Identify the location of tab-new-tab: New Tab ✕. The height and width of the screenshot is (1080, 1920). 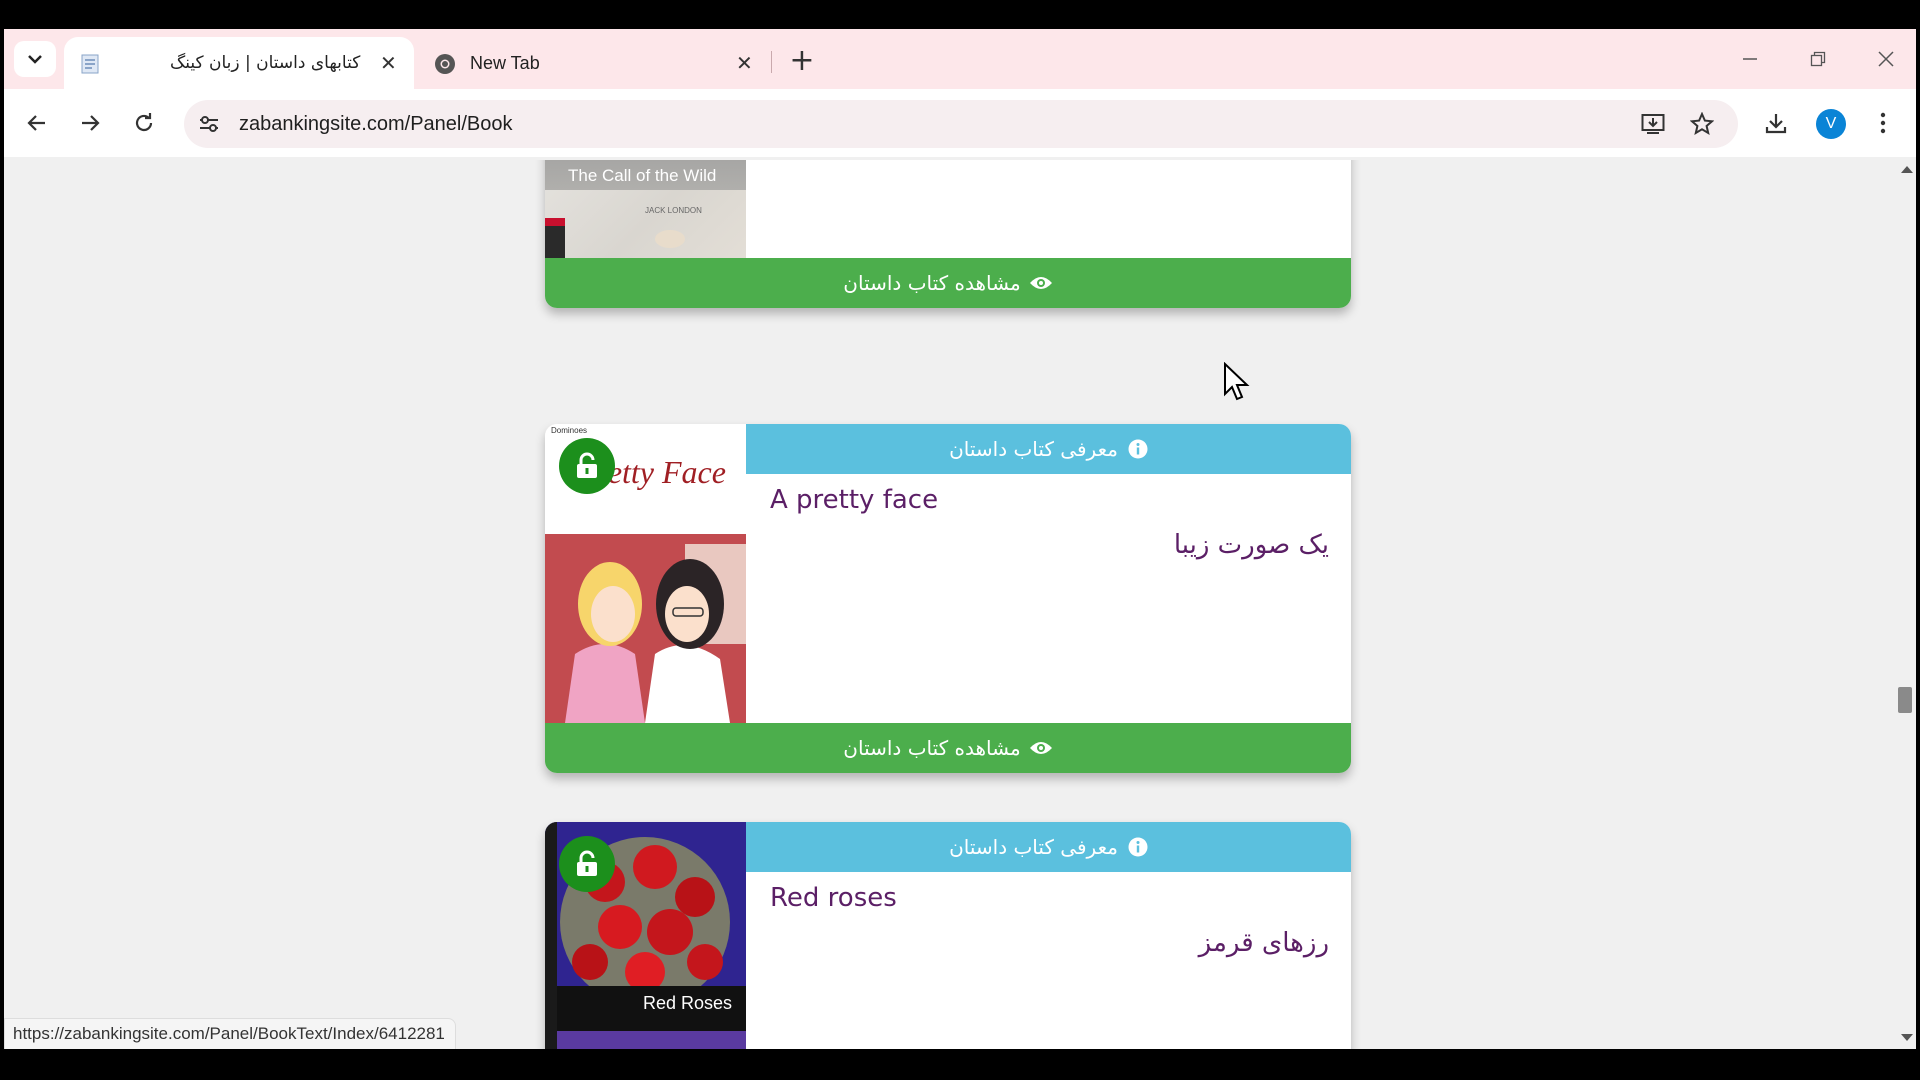
(597, 63).